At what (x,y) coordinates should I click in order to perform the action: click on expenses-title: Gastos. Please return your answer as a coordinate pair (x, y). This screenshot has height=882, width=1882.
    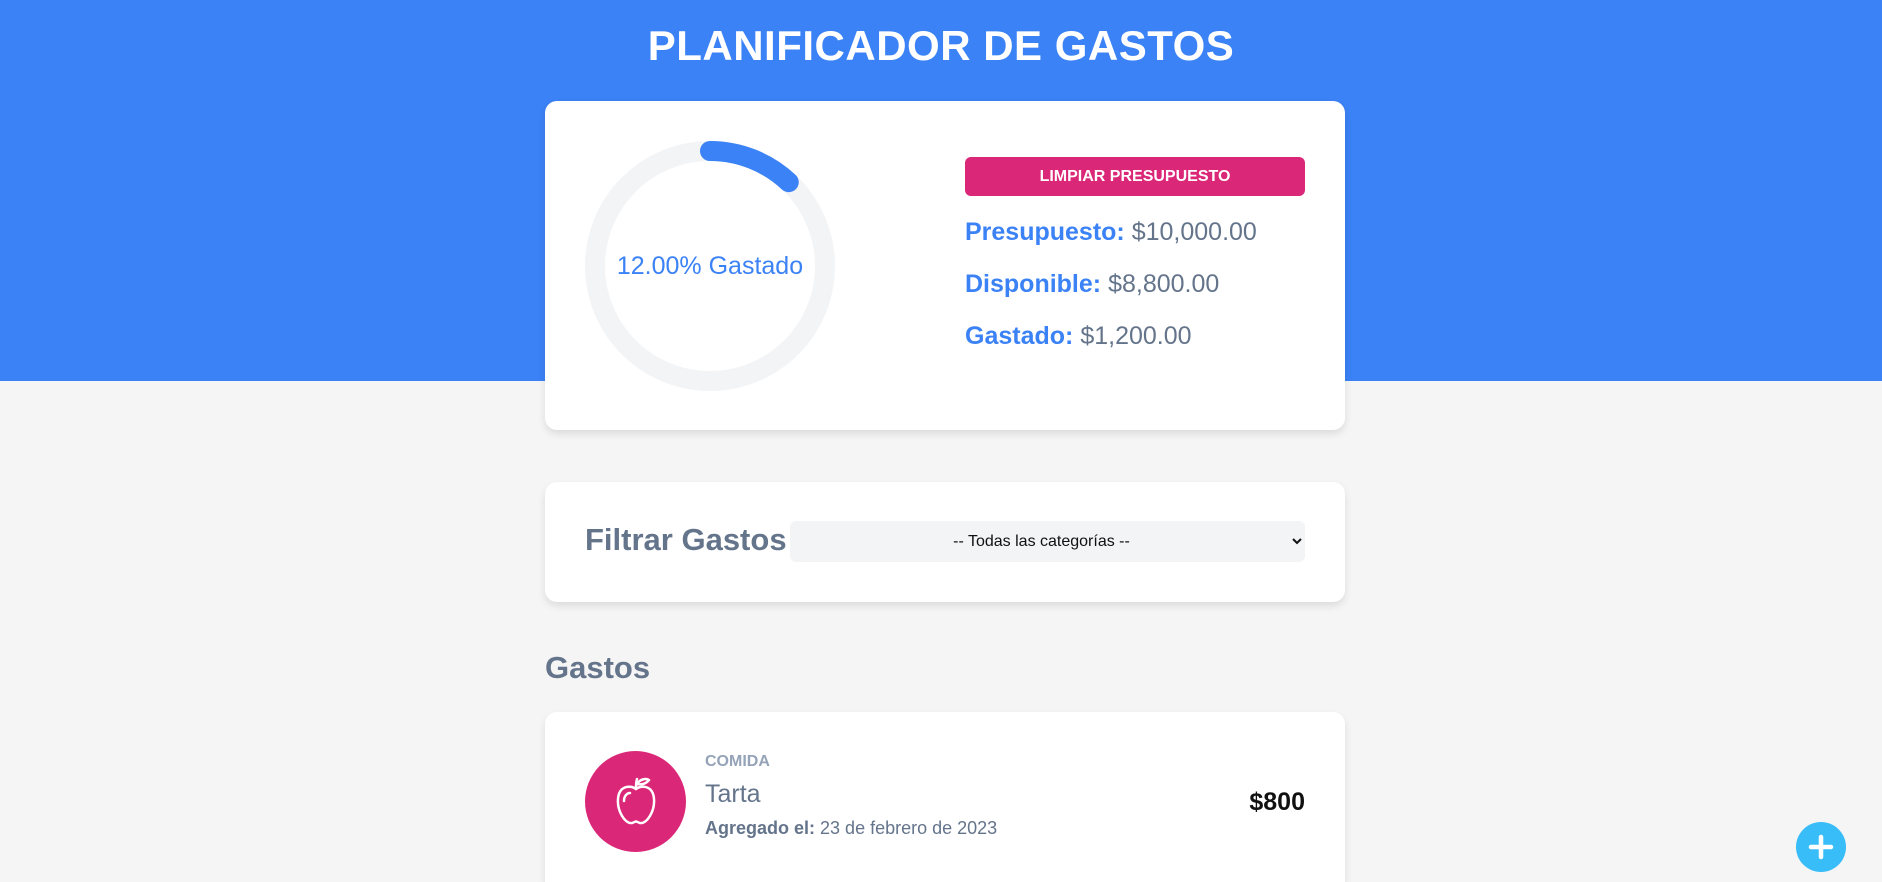
    Looking at the image, I should click on (598, 667).